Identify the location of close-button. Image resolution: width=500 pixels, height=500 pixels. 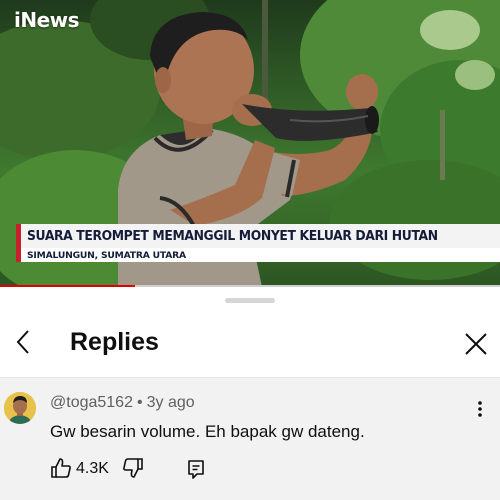
(476, 344).